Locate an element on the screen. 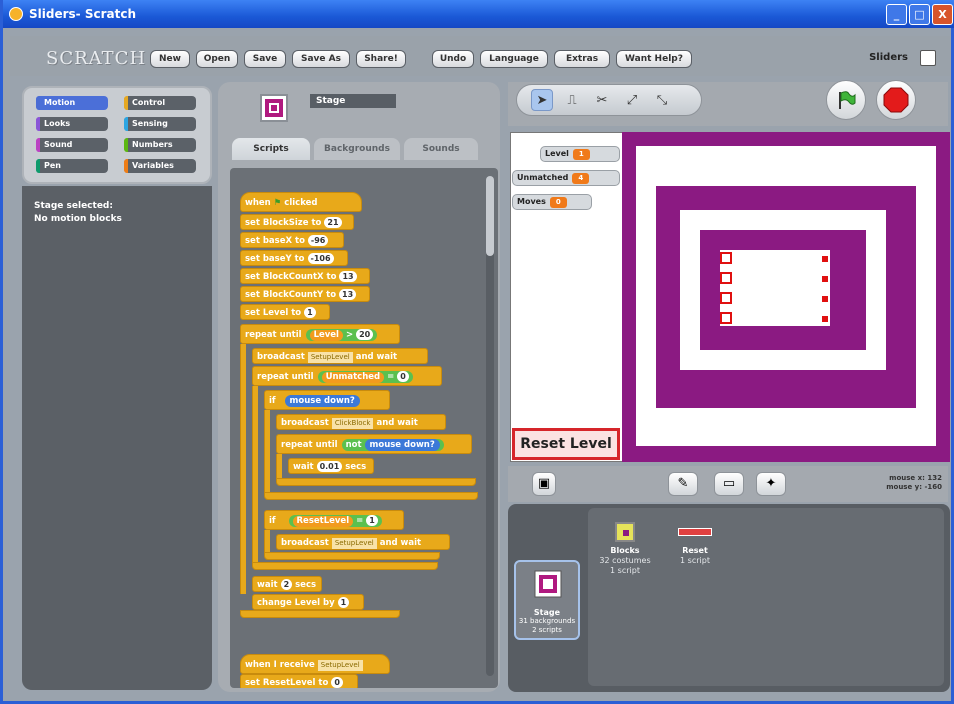  unmatched-condition: Unmatched = 0 is located at coordinates (365, 377).